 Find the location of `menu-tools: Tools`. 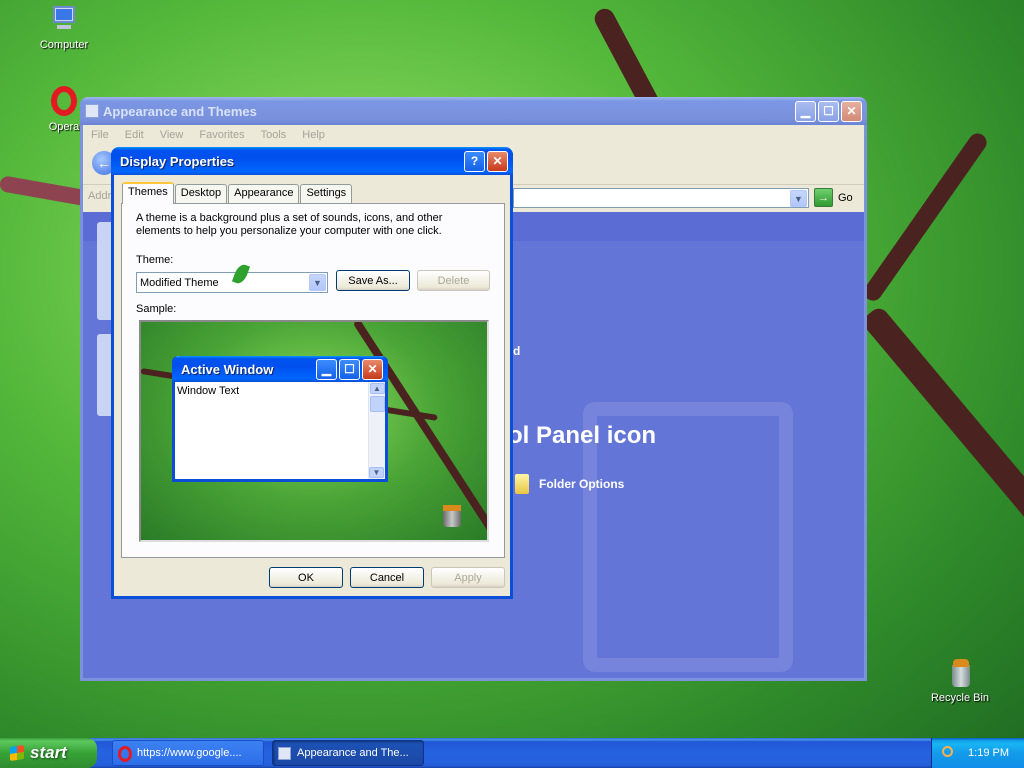

menu-tools: Tools is located at coordinates (274, 135).